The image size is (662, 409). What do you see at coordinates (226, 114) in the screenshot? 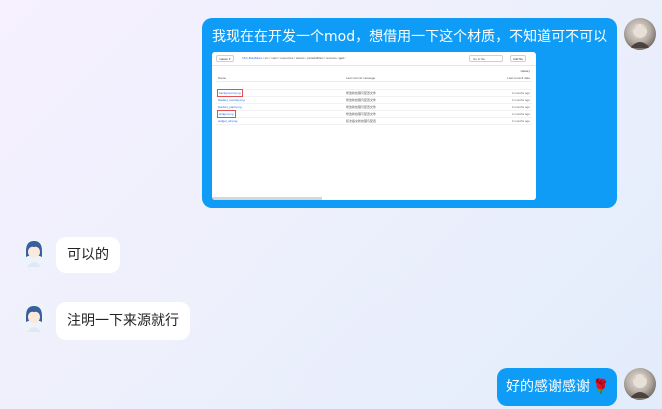
I see `file-name: widget.png` at bounding box center [226, 114].